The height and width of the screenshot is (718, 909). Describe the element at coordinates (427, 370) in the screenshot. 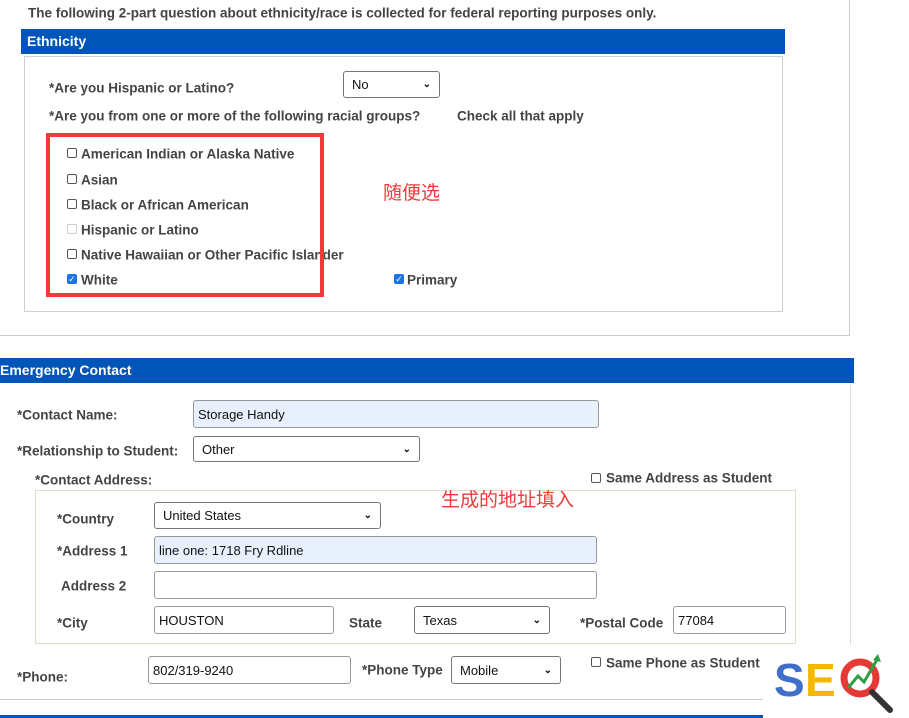

I see `emergency-header: Emergency Contact` at that location.